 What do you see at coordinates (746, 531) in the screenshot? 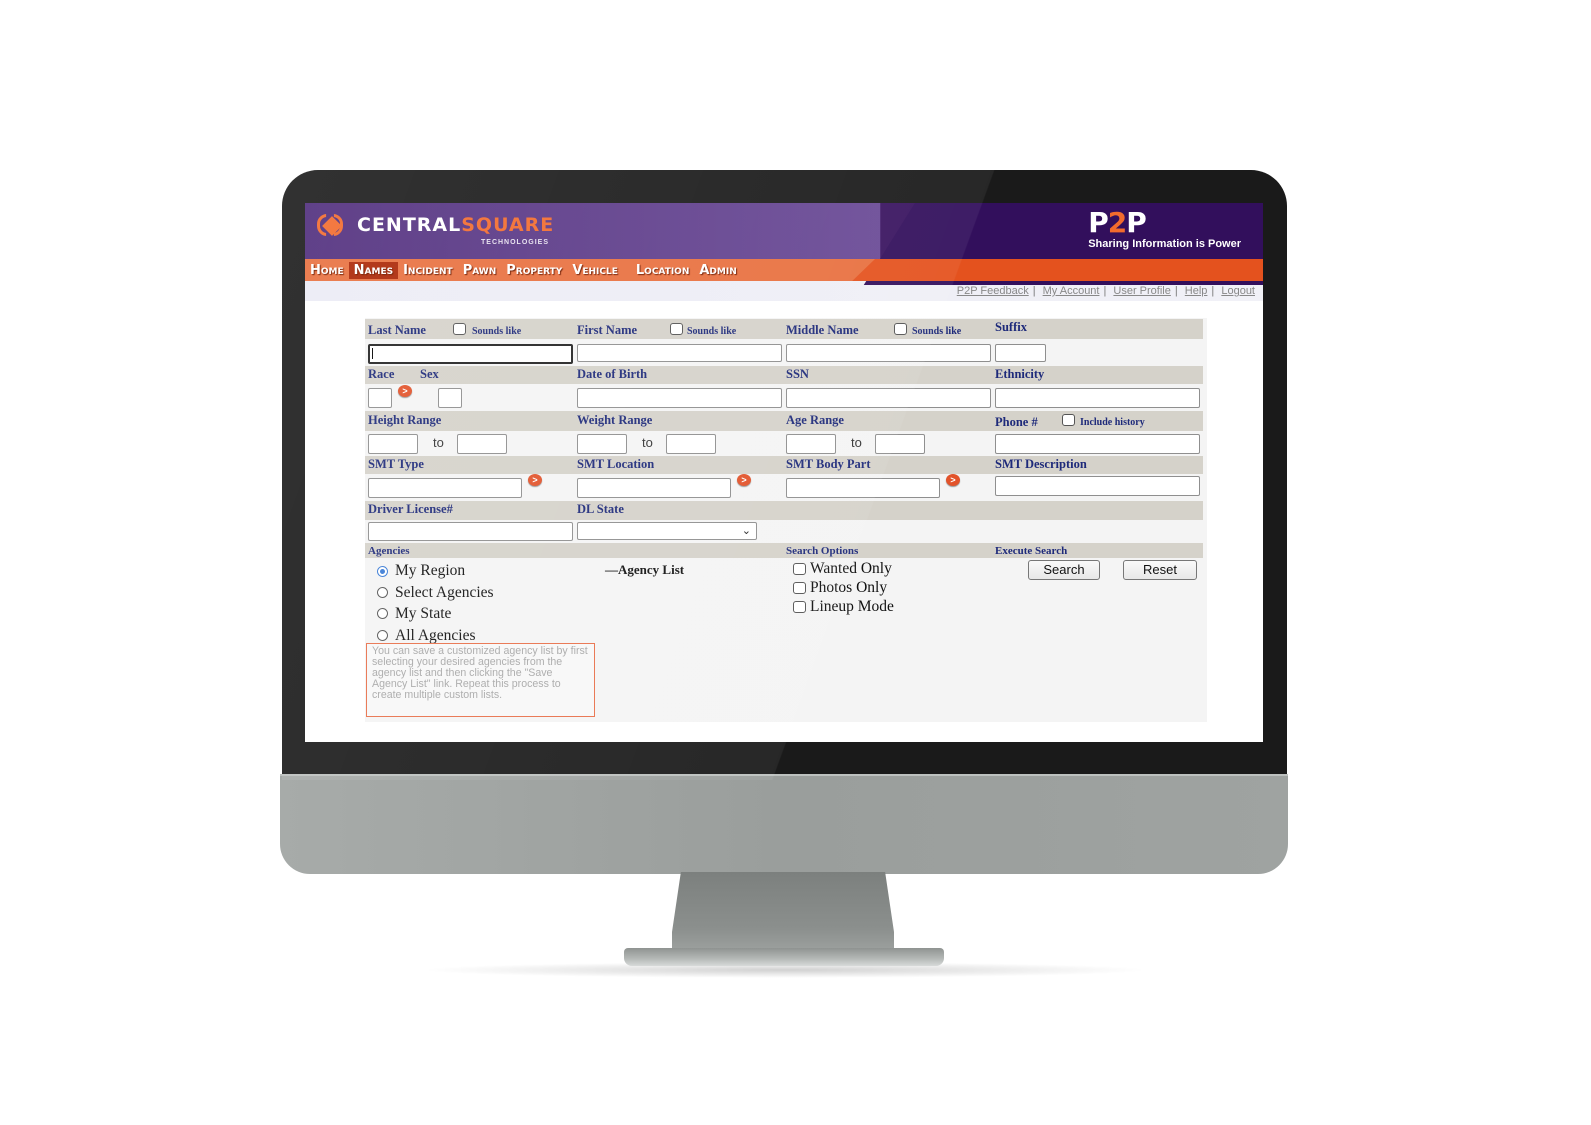
I see `chevron-down-icon: ⌄` at bounding box center [746, 531].